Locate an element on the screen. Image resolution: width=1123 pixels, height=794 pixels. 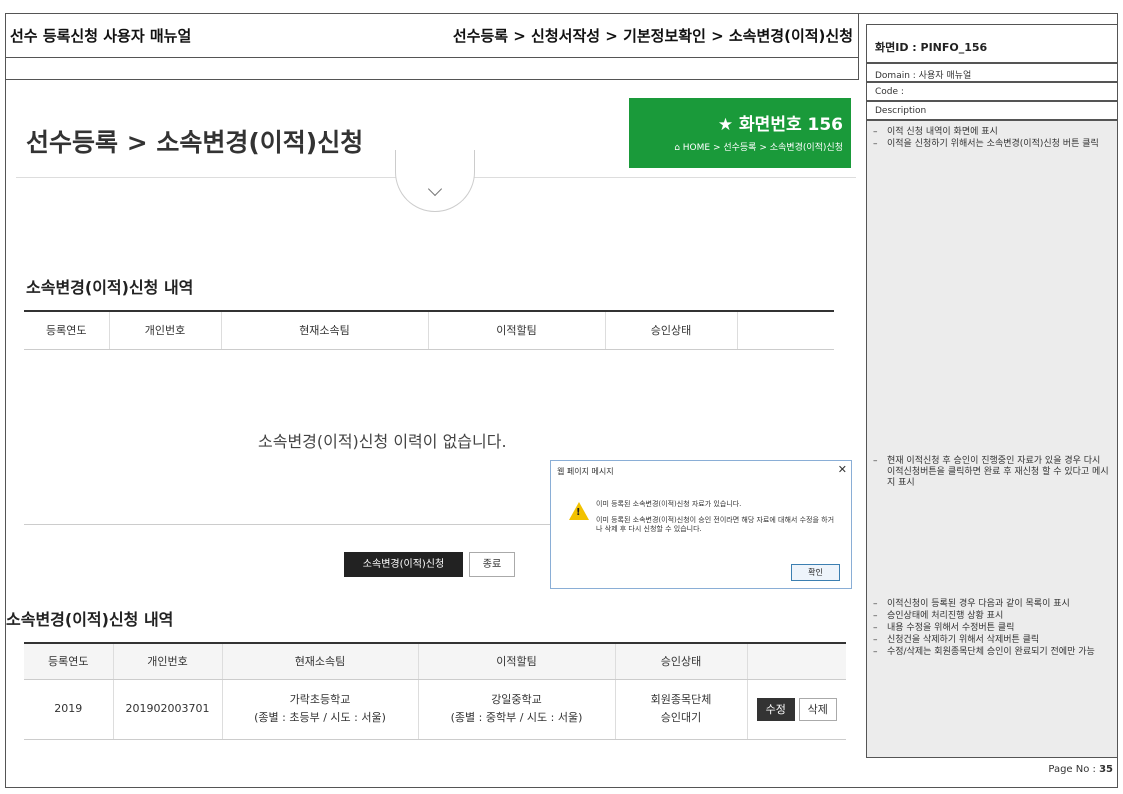
note-item: 내용 수정을 위해서 수정버튼 클릭 is located at coordinates (992, 628).